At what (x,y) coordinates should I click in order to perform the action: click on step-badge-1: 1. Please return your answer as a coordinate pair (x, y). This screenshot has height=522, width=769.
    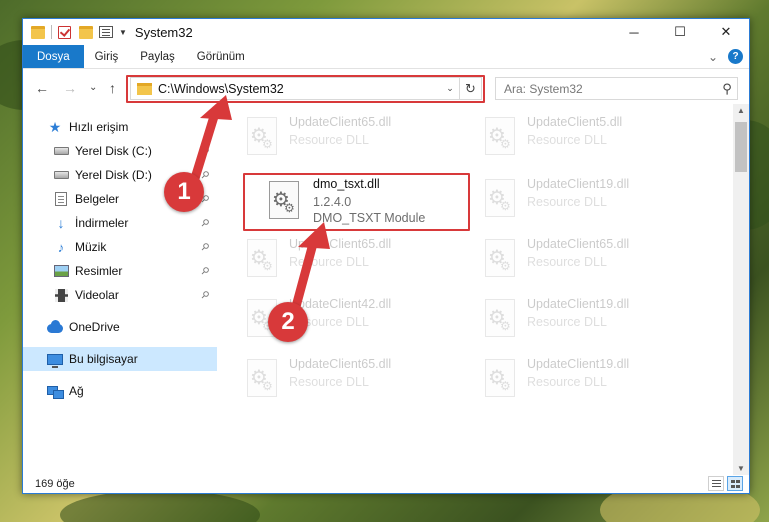
    Looking at the image, I should click on (184, 192).